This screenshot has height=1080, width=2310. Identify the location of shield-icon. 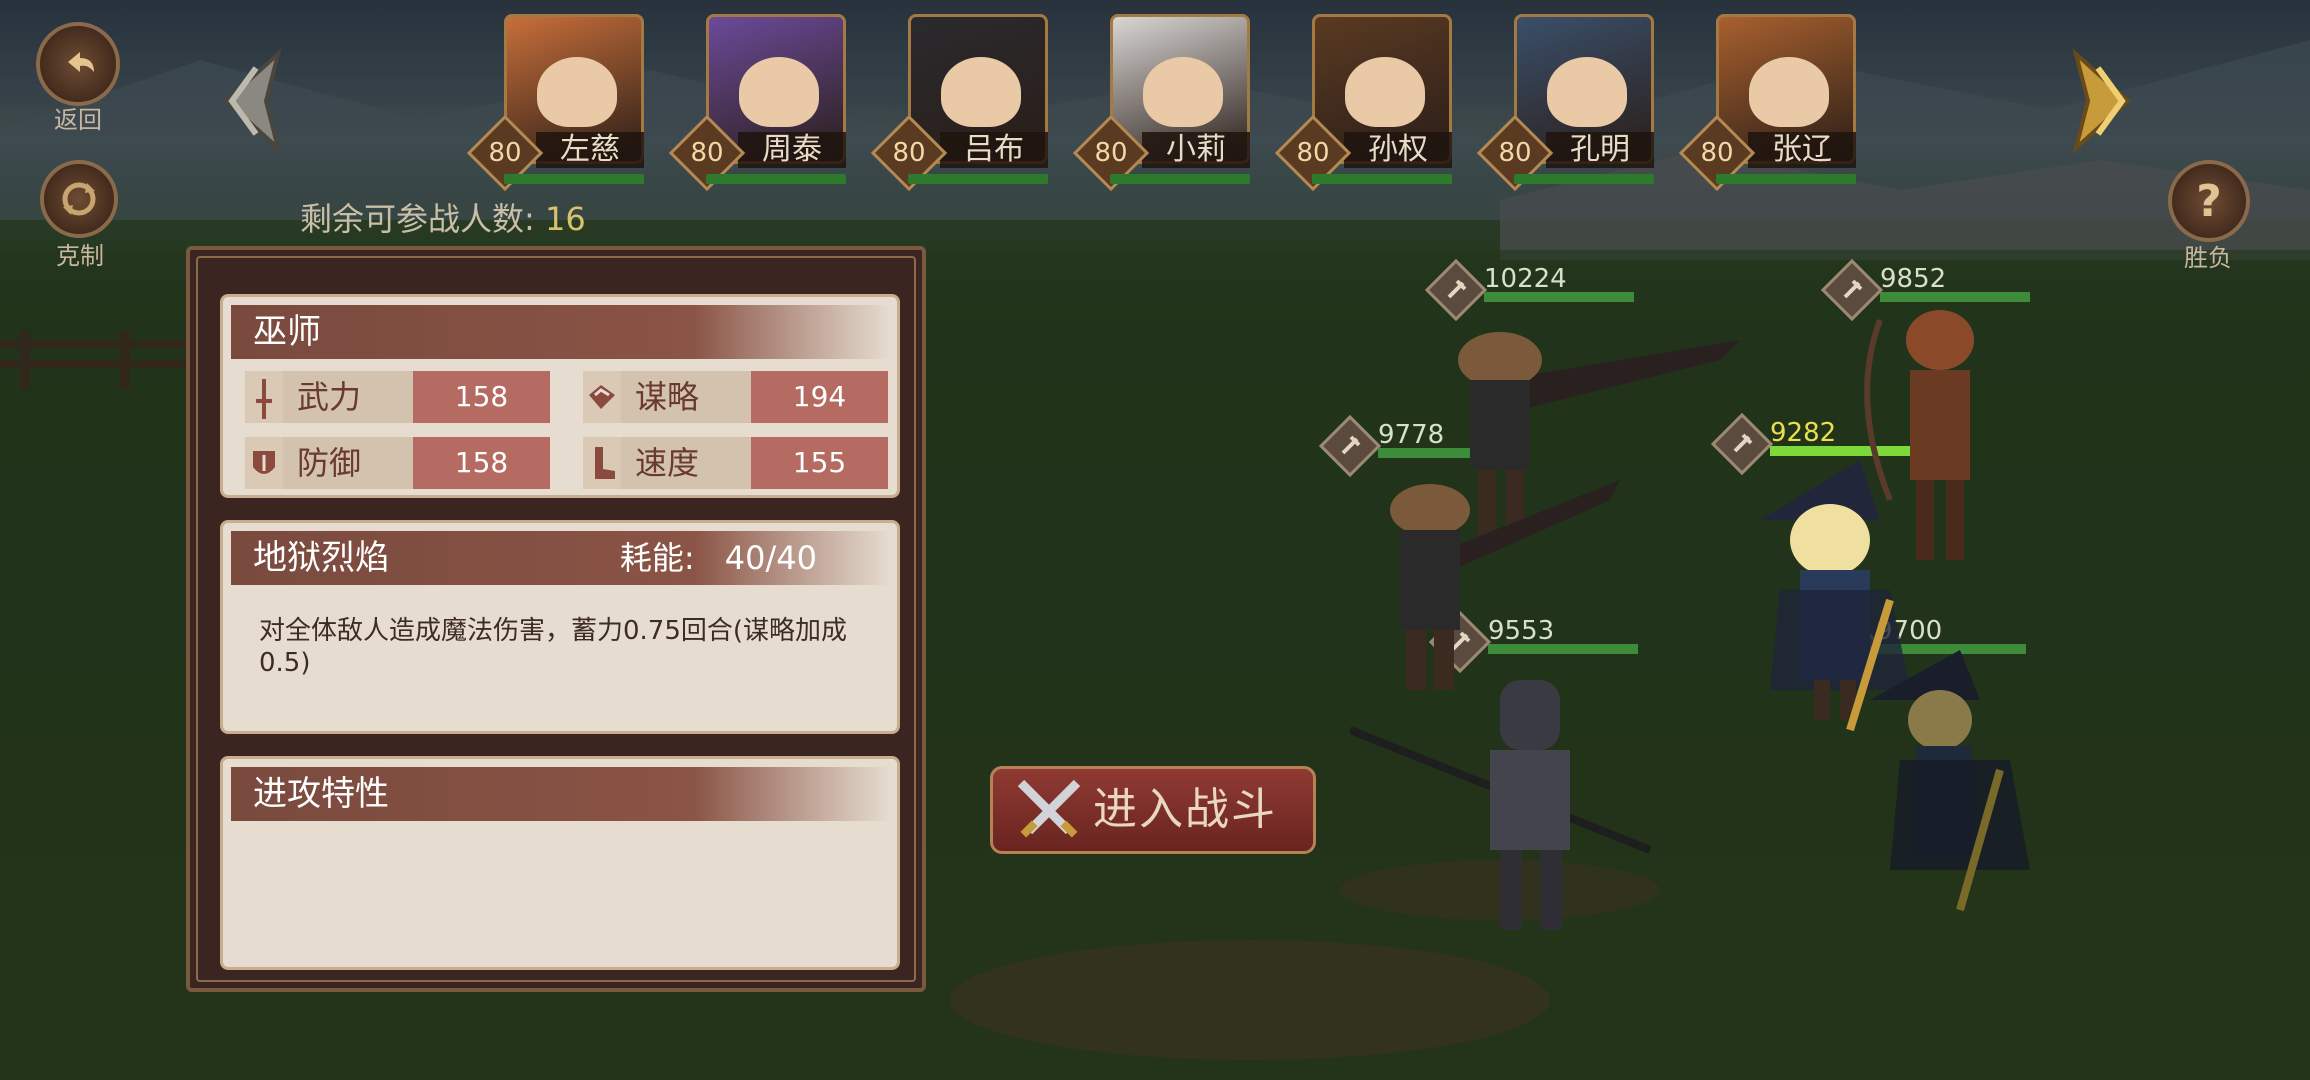
(264, 462).